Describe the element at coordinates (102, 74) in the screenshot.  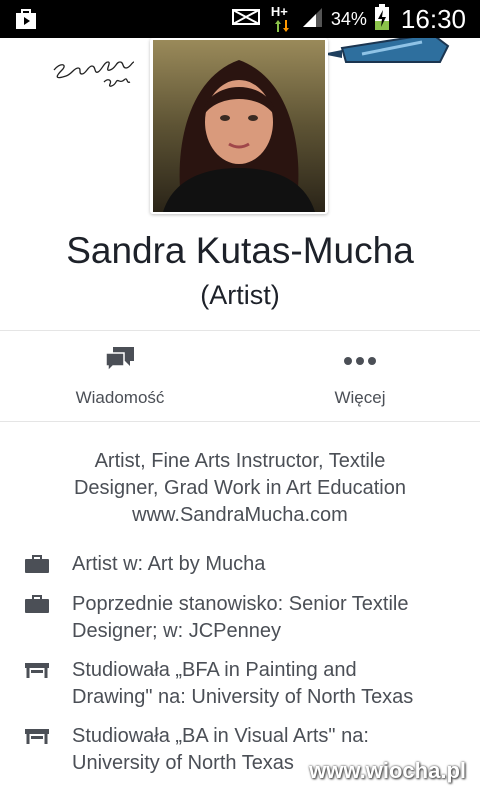
I see `signature-logo` at that location.